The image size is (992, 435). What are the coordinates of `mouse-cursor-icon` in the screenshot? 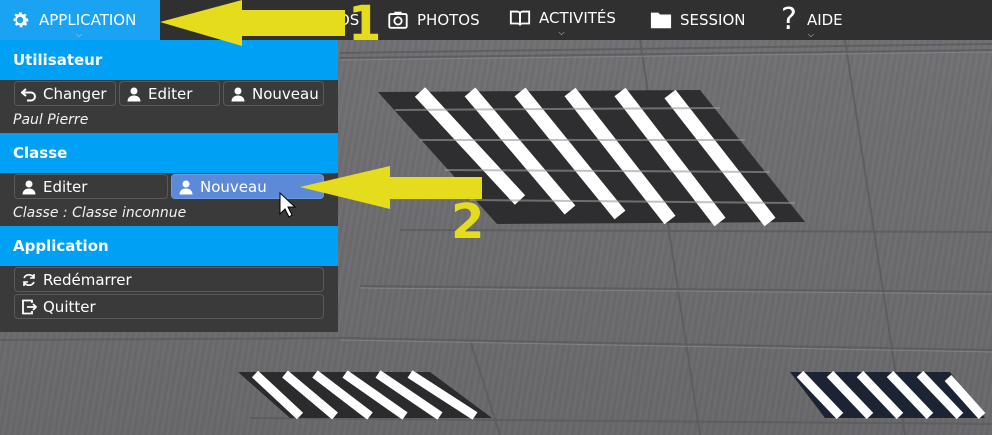 It's located at (288, 204).